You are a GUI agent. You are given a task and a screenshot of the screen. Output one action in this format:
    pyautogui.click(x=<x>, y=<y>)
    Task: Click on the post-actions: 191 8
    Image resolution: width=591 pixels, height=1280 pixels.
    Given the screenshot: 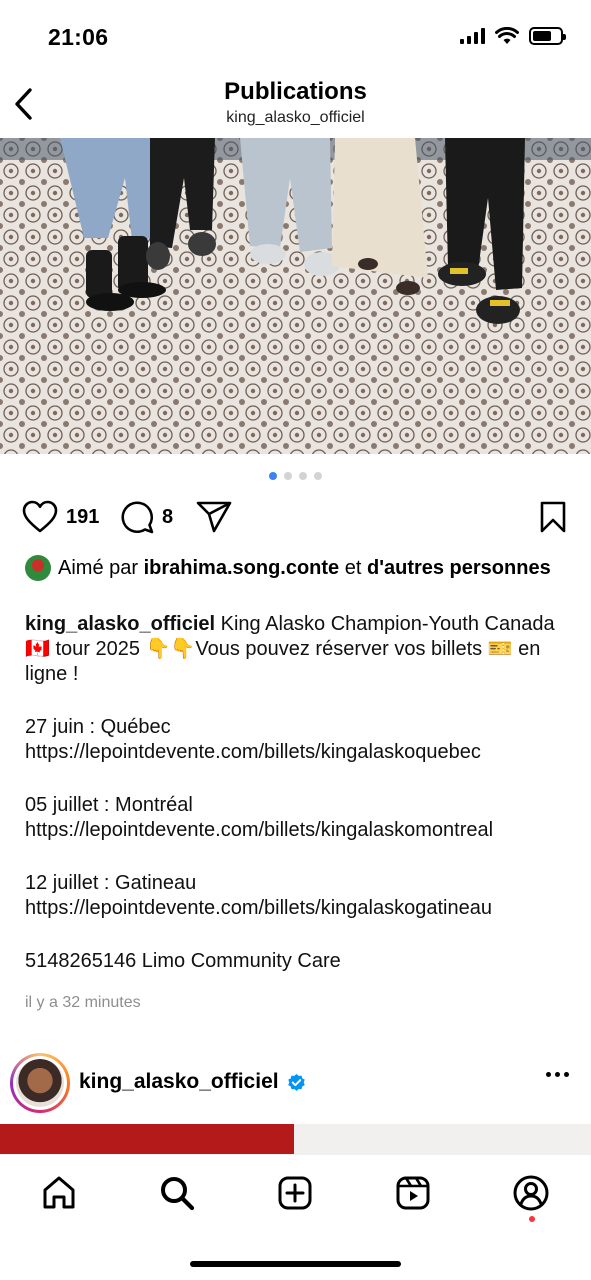 What is the action you would take?
    pyautogui.click(x=295, y=518)
    